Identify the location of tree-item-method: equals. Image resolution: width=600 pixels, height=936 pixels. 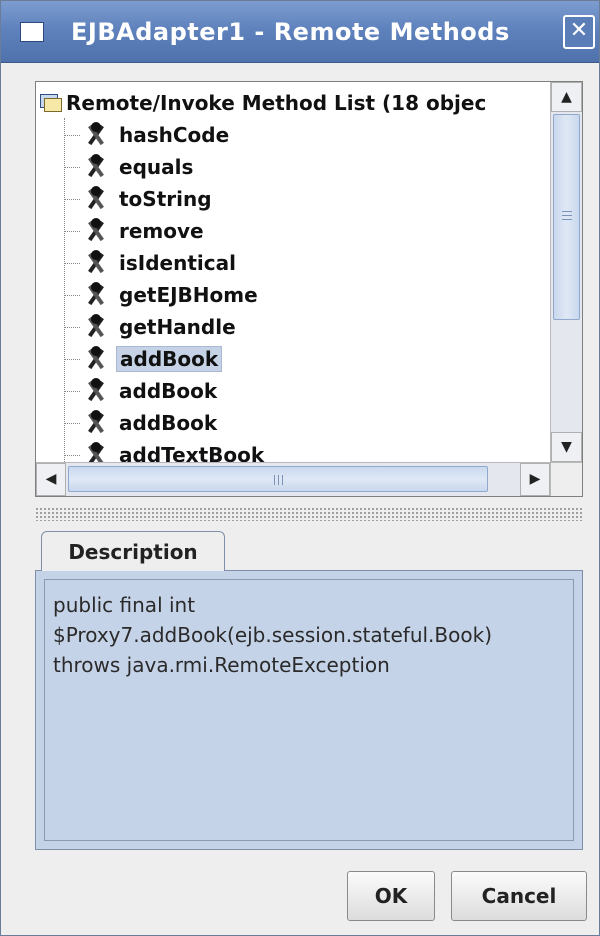
(130, 167).